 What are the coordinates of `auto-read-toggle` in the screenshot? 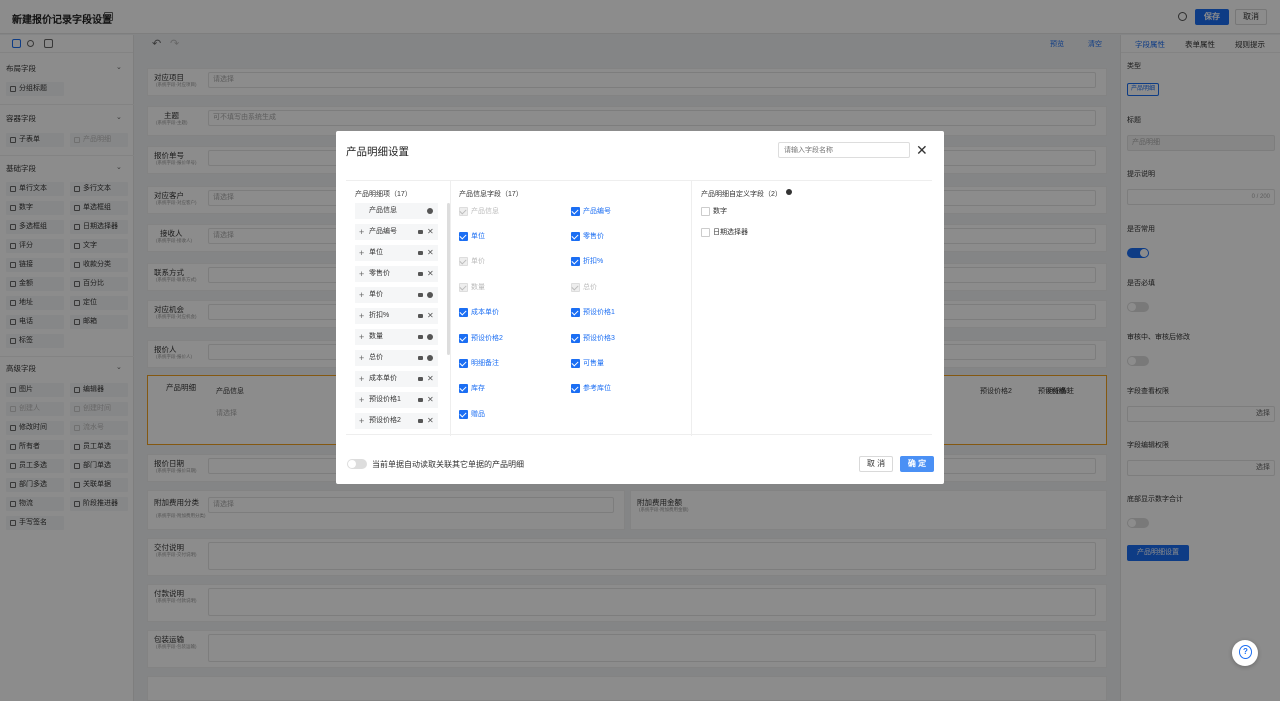 It's located at (357, 464).